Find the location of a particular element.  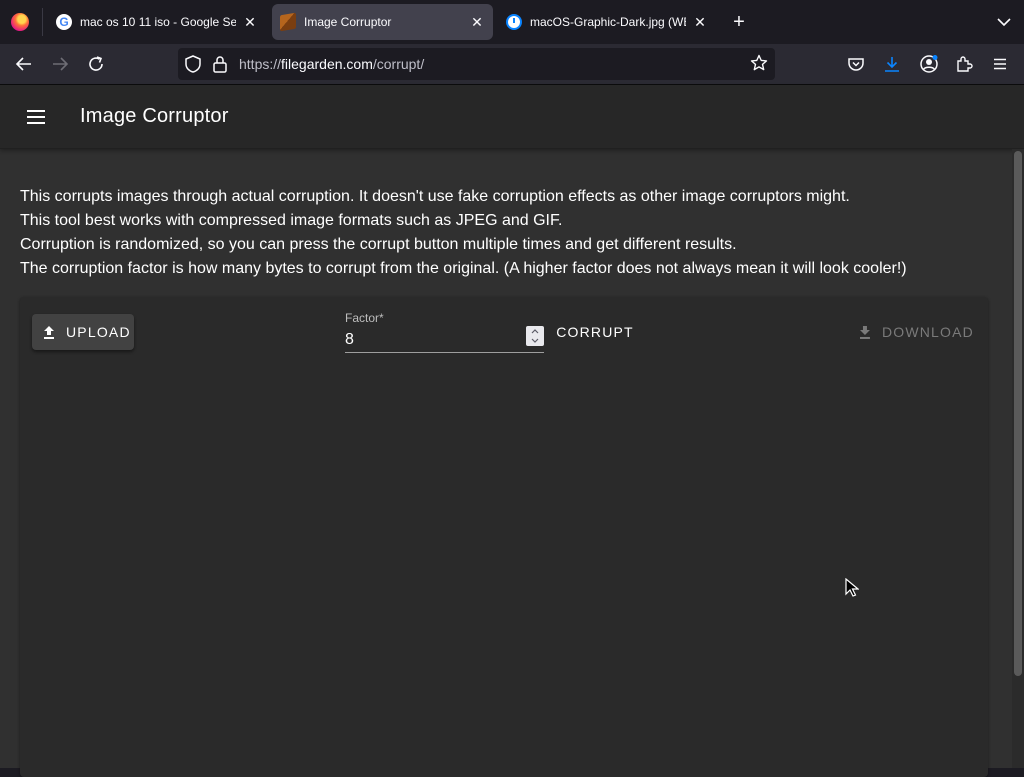

menu-button is located at coordinates (36, 117).